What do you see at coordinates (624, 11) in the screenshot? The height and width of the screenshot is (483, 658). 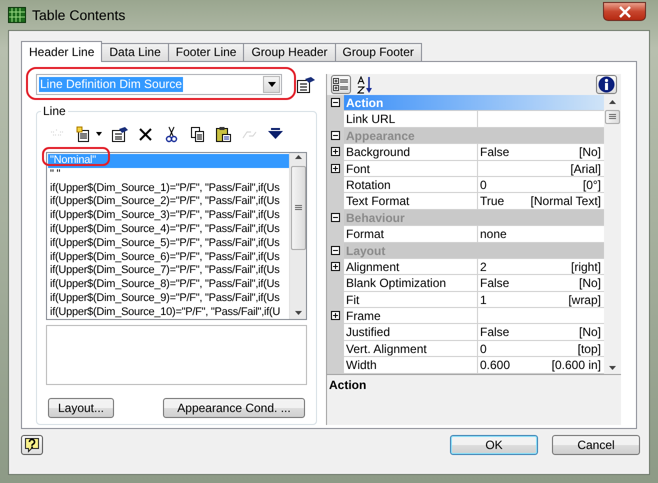 I see `close-button` at bounding box center [624, 11].